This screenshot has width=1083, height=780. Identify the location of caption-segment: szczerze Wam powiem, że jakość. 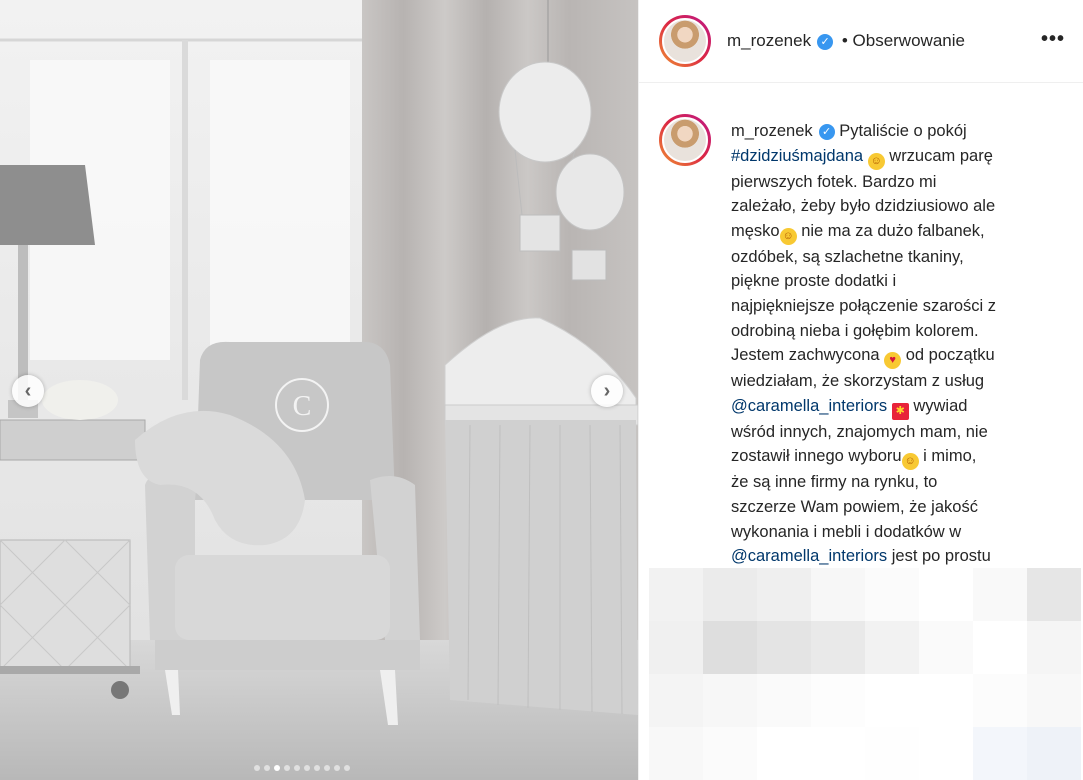
(854, 506).